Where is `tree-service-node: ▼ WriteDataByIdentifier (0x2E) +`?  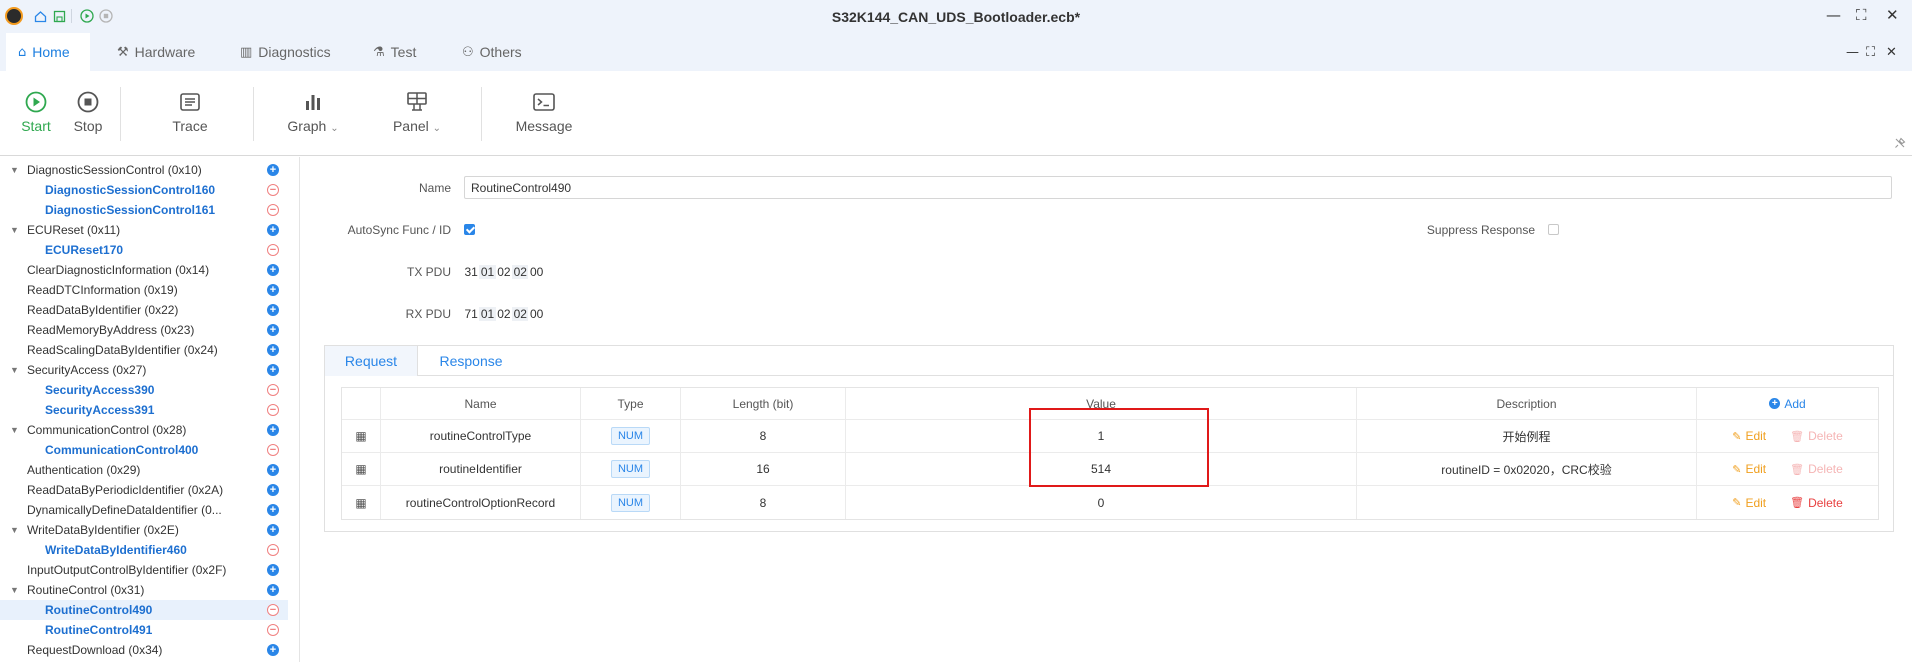 tree-service-node: ▼ WriteDataByIdentifier (0x2E) + is located at coordinates (144, 530).